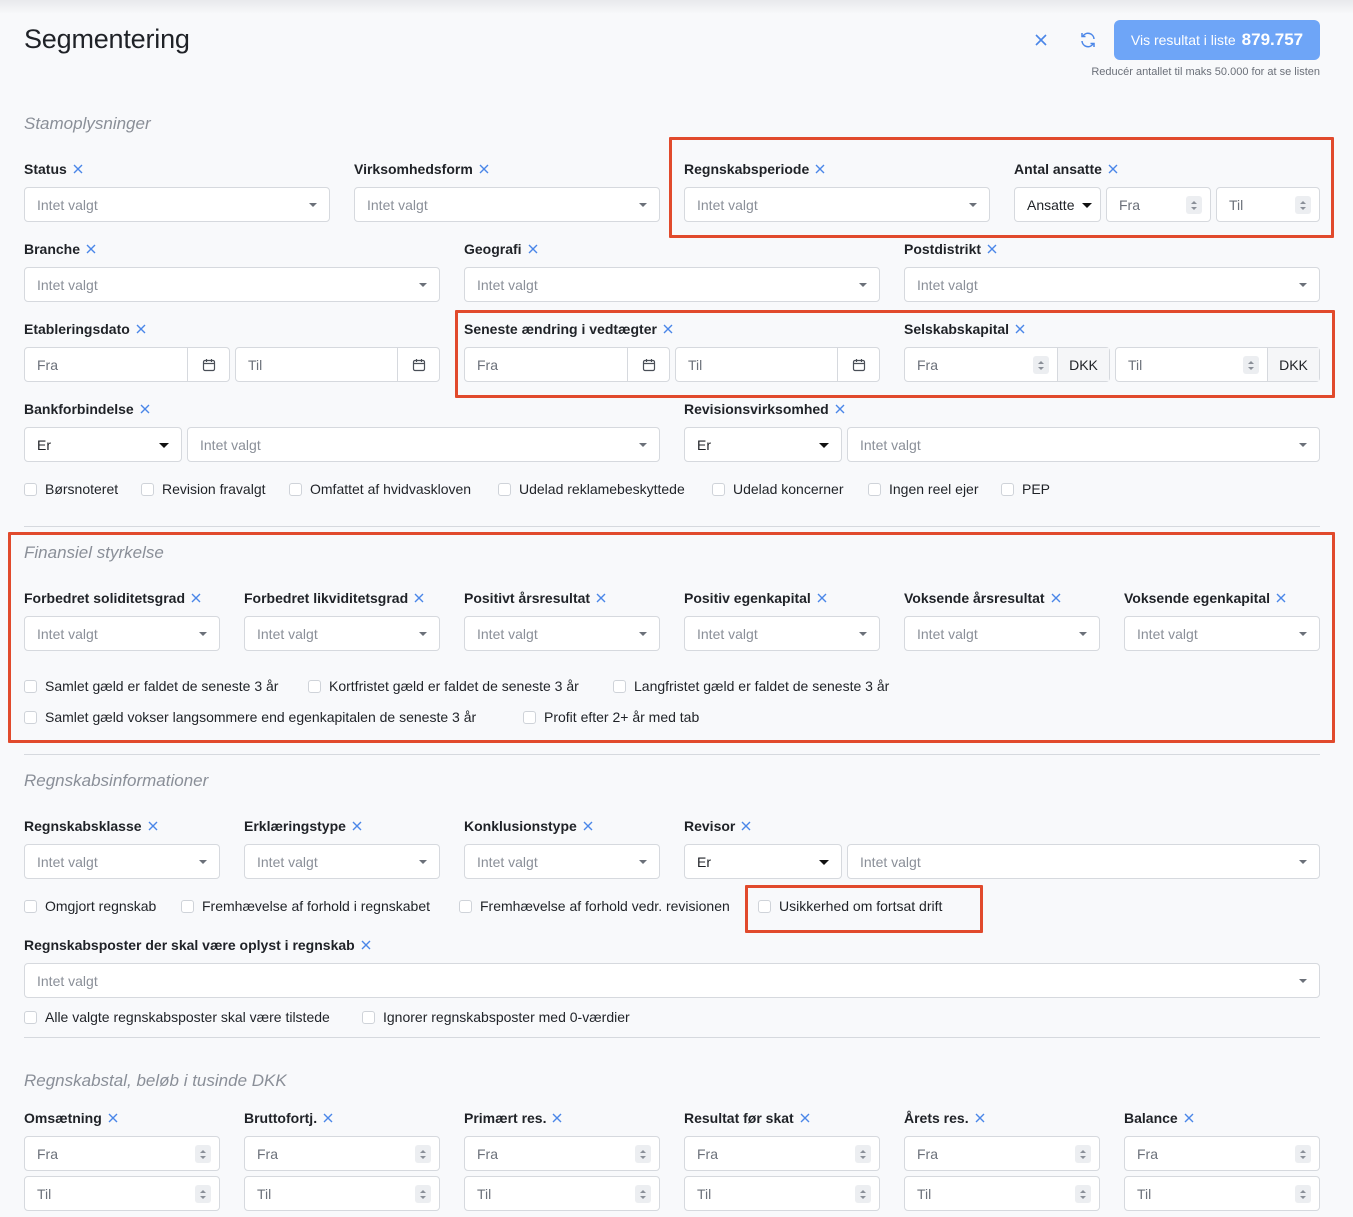 This screenshot has height=1217, width=1353. What do you see at coordinates (1112, 284) in the screenshot?
I see `postdistrikt-select: Intet valgt` at bounding box center [1112, 284].